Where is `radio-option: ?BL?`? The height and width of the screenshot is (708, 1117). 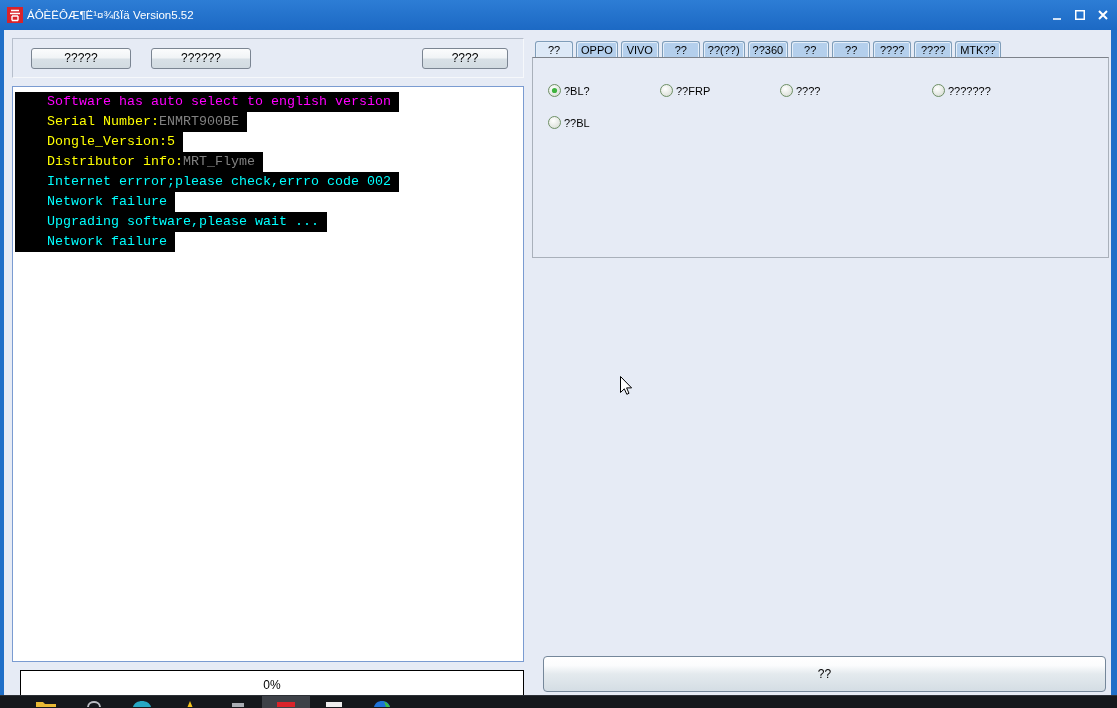
radio-option: ?BL? is located at coordinates (569, 90).